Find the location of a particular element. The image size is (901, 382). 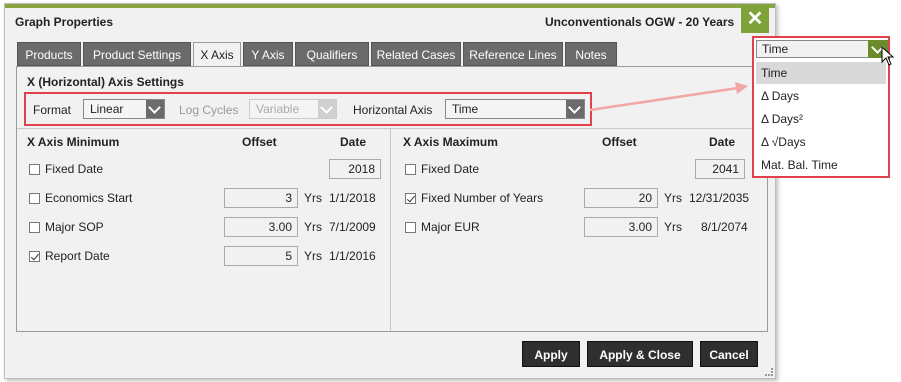

dropdown-option-delta-sqrt-days: Δ √Days is located at coordinates (821, 142).